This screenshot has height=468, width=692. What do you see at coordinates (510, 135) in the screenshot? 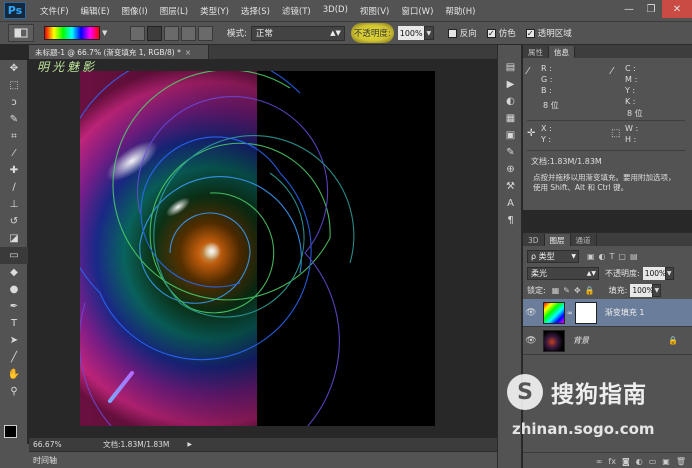
I see `styles-panel-icon: ▣` at bounding box center [510, 135].